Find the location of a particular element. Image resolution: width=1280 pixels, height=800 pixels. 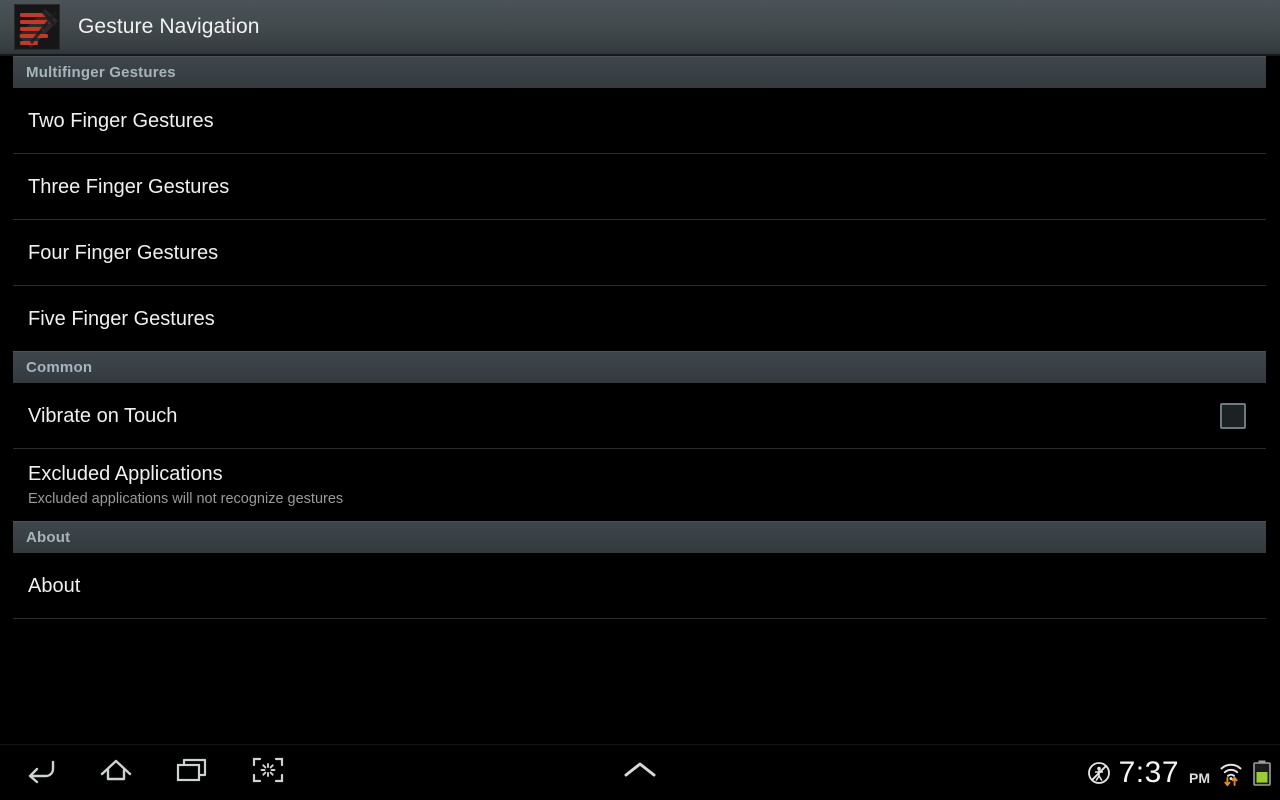

gesture-navigation-app-icon is located at coordinates (37, 27).